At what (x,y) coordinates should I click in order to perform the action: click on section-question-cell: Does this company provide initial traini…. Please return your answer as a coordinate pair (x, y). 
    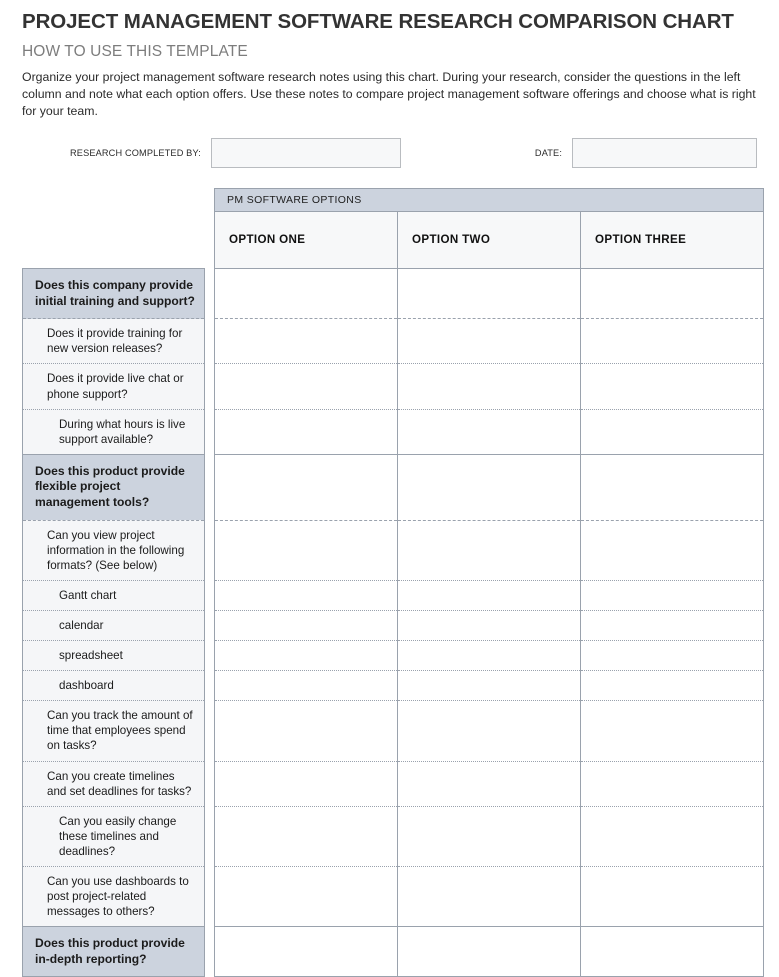
    Looking at the image, I should click on (113, 293).